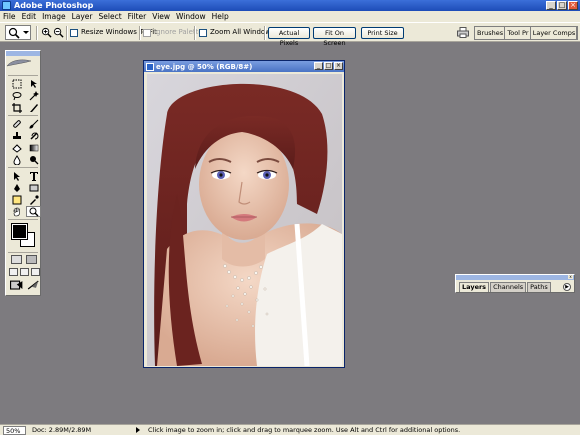 Image resolution: width=580 pixels, height=435 pixels. What do you see at coordinates (191, 16) in the screenshot?
I see `menu-window: Window` at bounding box center [191, 16].